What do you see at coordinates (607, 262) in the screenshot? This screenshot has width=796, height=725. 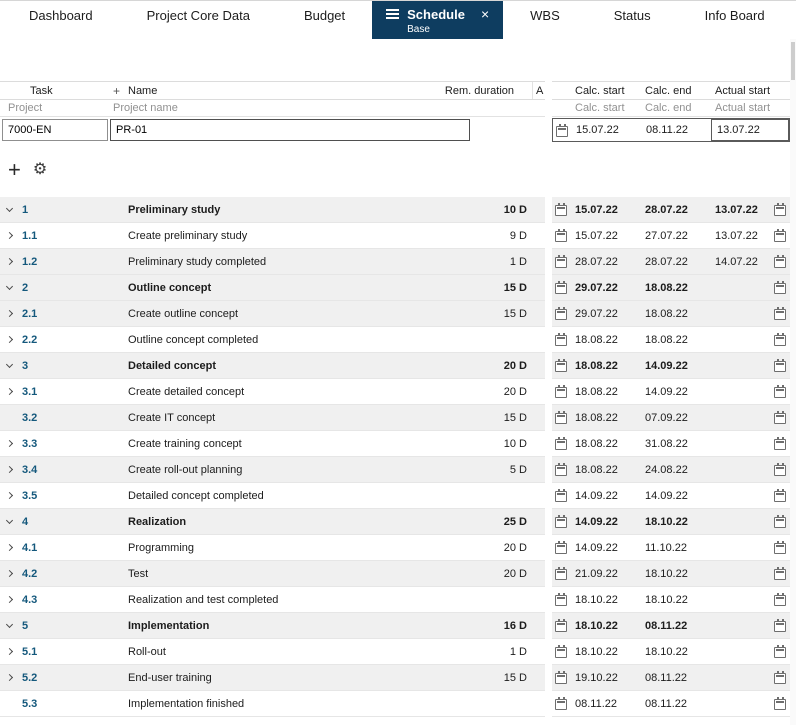 I see `calc-start-cell: 28.07.22` at bounding box center [607, 262].